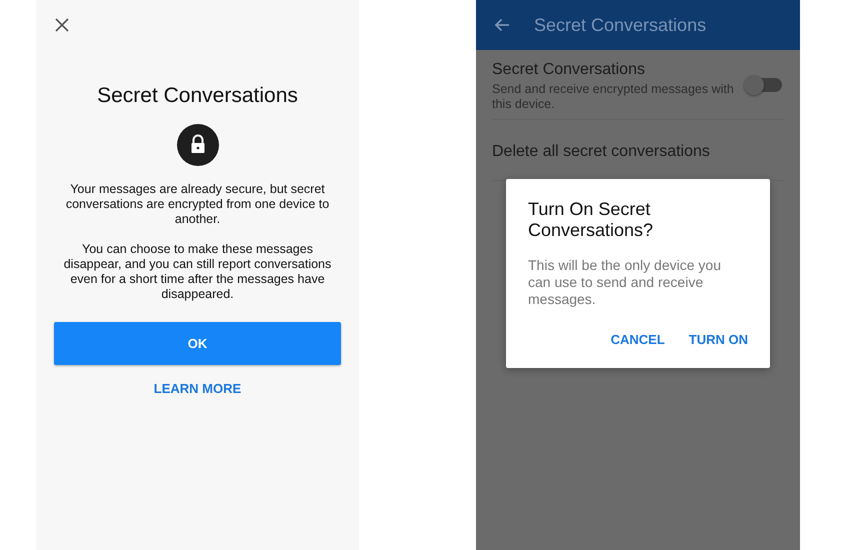 Image resolution: width=850 pixels, height=550 pixels. What do you see at coordinates (197, 344) in the screenshot?
I see `ok-button: OK` at bounding box center [197, 344].